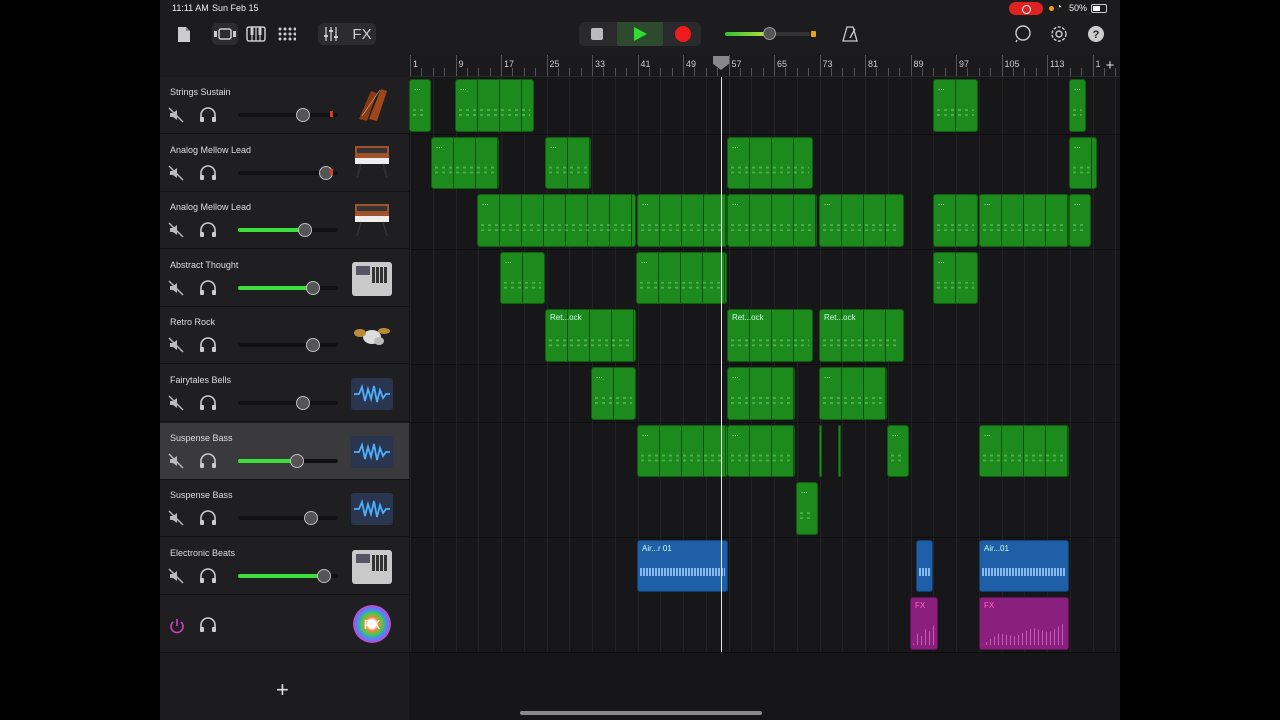 This screenshot has width=1280, height=720. I want to click on track-header: Electronic Beats, so click(284, 566).